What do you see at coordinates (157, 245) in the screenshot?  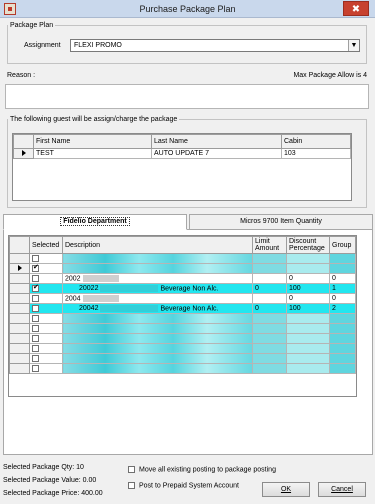 I see `col-description: Description` at bounding box center [157, 245].